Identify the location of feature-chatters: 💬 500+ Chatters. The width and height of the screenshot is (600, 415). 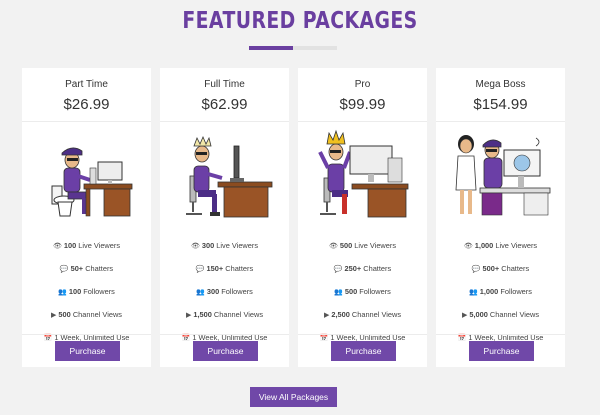
(500, 268).